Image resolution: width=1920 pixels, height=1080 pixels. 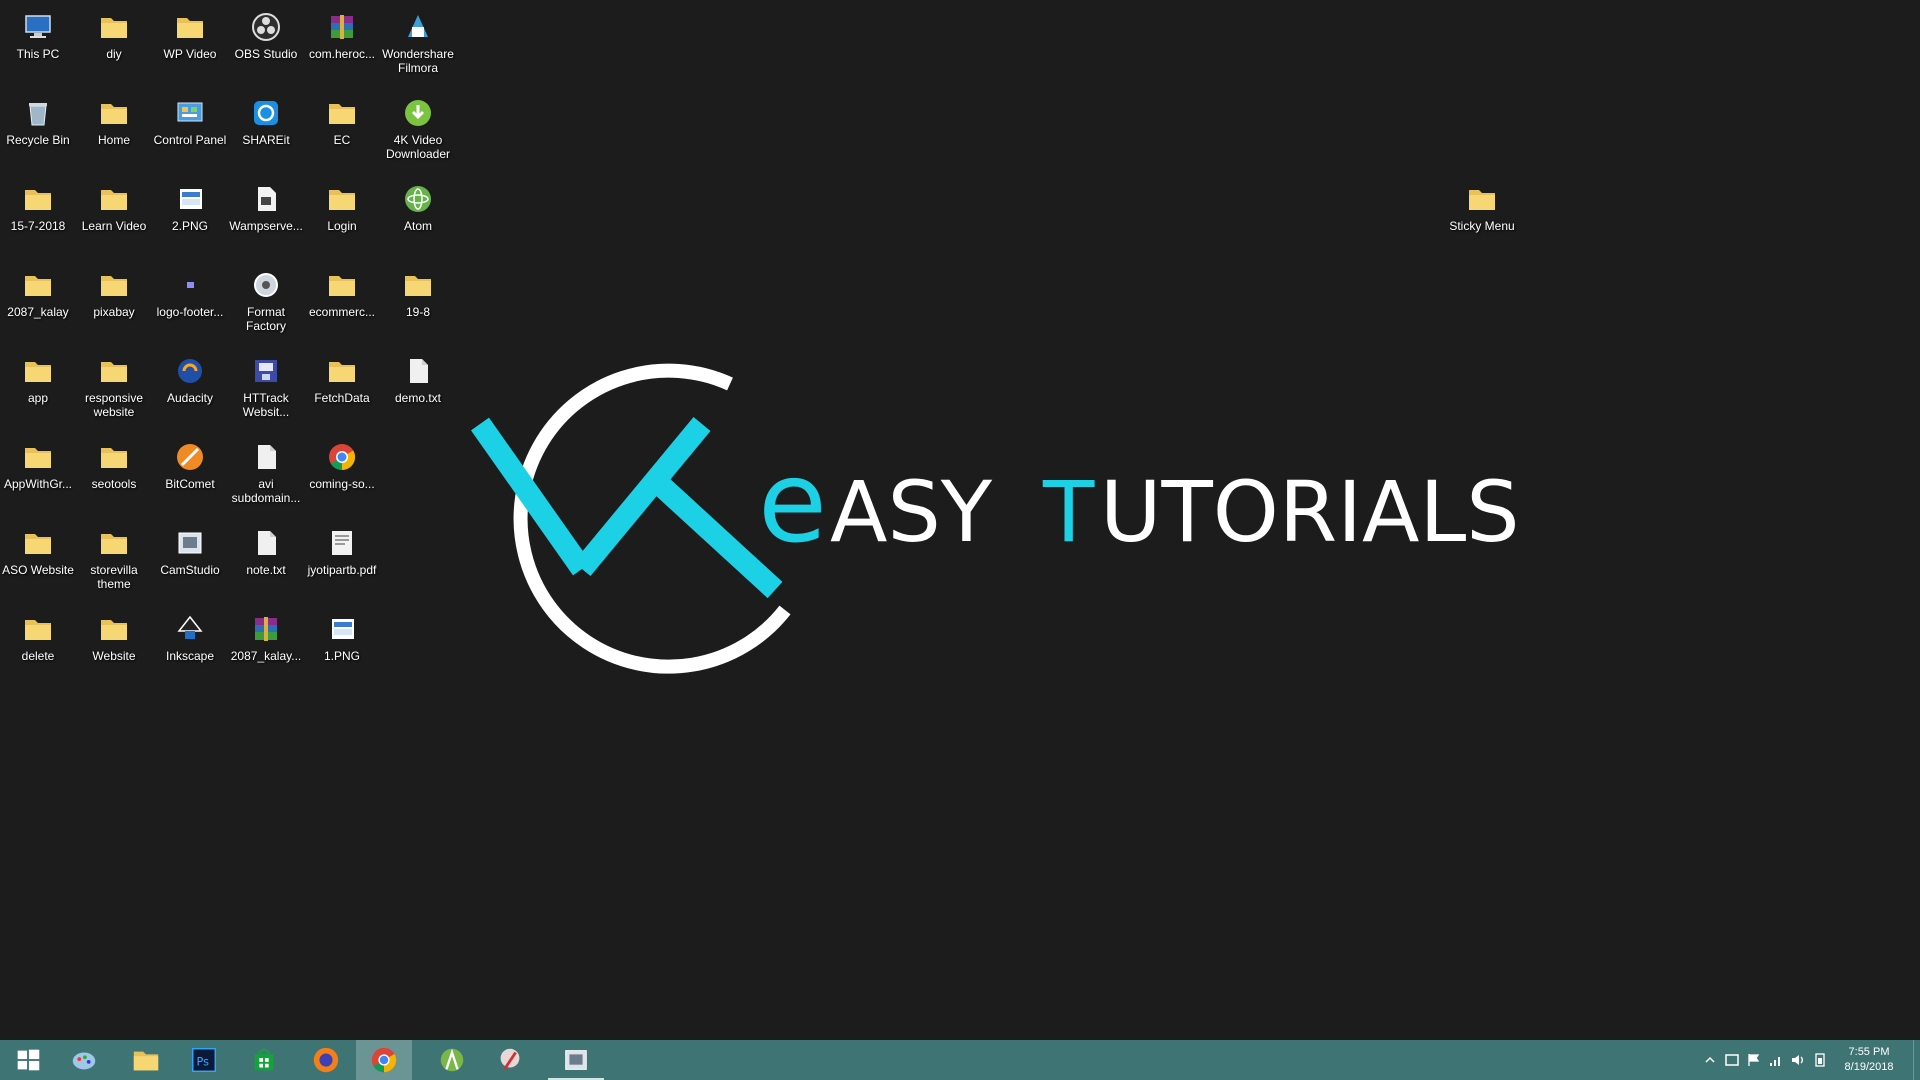 What do you see at coordinates (114, 218) in the screenshot?
I see `desktop-icon-learn-video: Learn Video` at bounding box center [114, 218].